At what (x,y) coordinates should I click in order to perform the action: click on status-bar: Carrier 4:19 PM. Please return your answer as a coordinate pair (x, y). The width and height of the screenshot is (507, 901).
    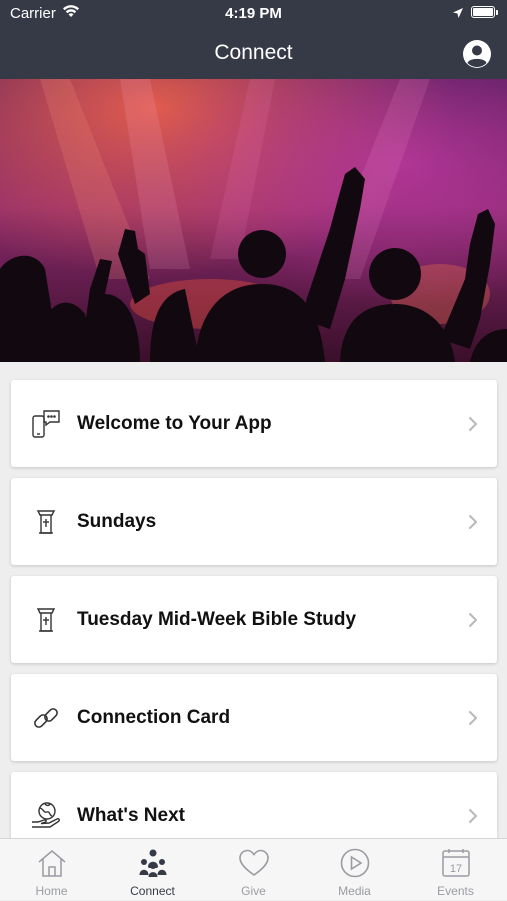
    Looking at the image, I should click on (253, 14).